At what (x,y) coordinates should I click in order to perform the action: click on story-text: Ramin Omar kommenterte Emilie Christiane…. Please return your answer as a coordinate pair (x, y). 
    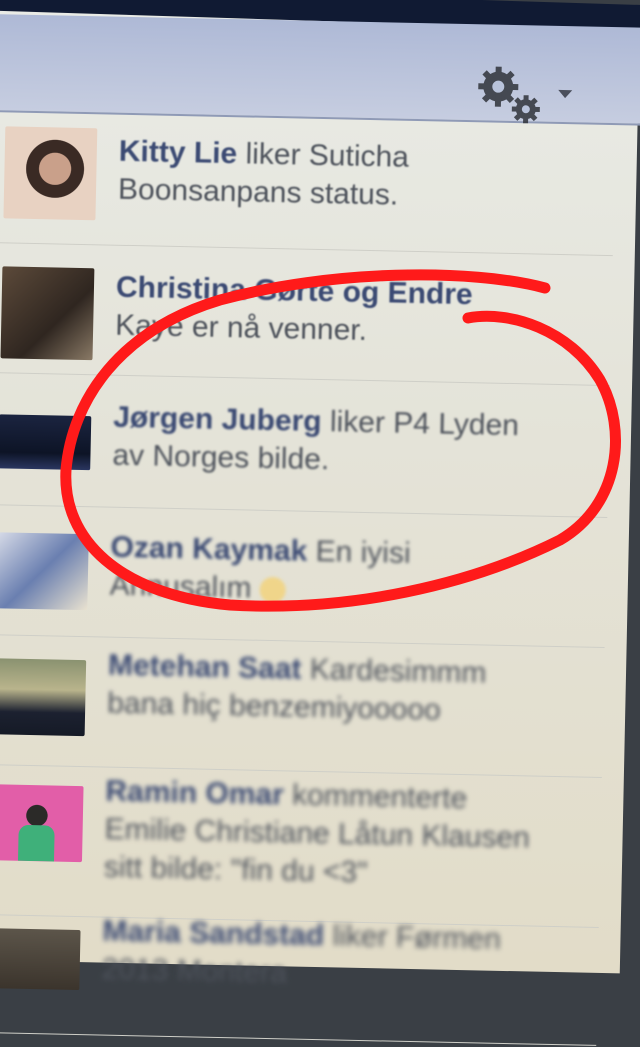
    Looking at the image, I should click on (339, 835).